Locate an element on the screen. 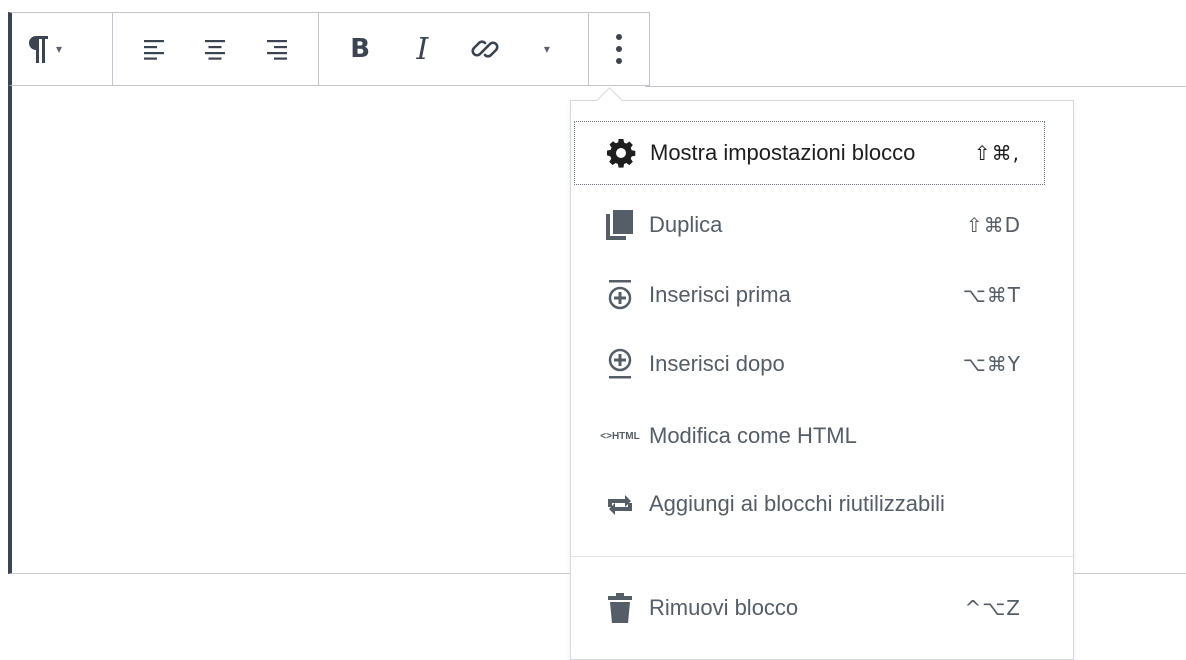  link-icon is located at coordinates (485, 49).